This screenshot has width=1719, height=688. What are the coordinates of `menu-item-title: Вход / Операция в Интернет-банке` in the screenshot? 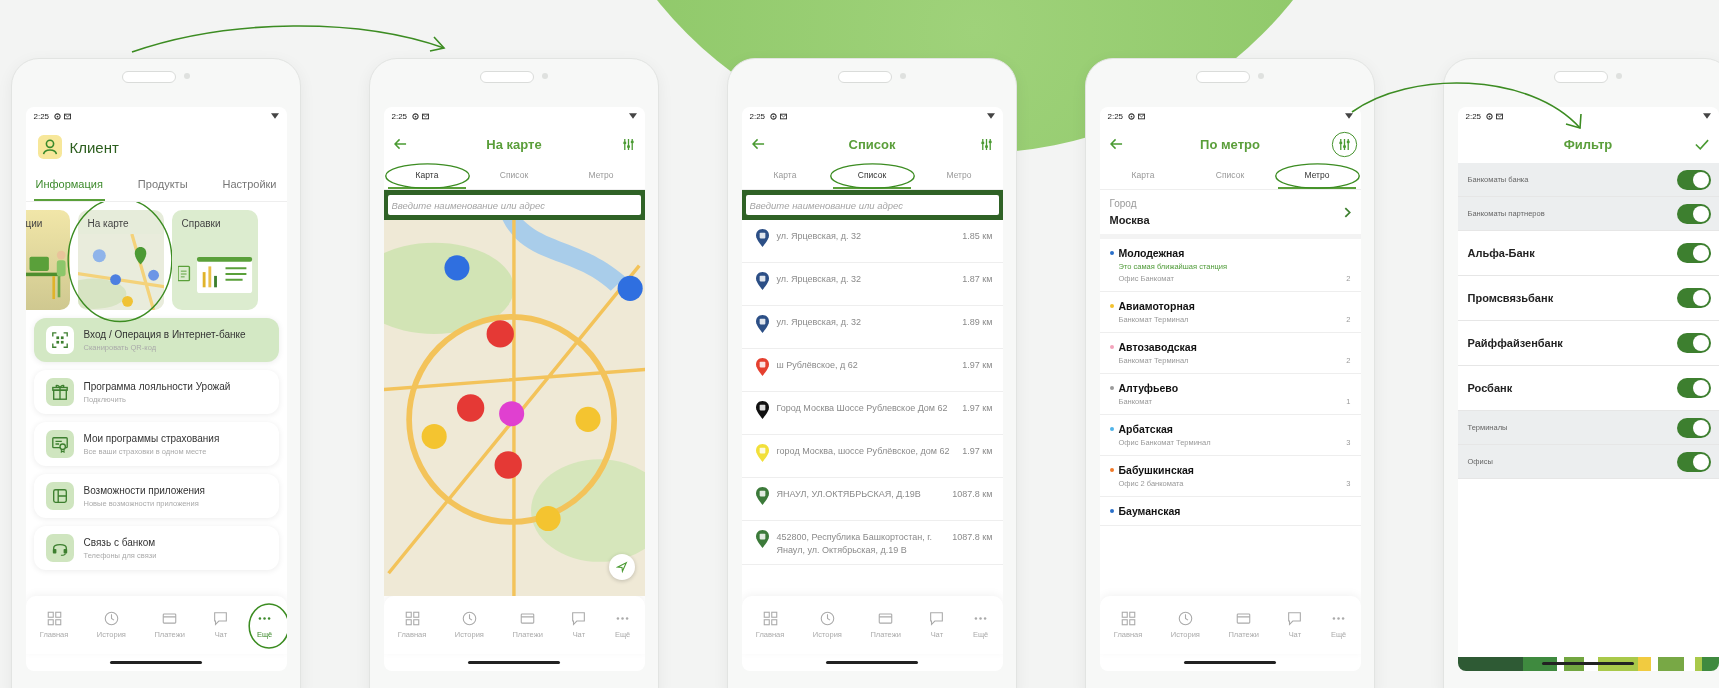 It's located at (164, 334).